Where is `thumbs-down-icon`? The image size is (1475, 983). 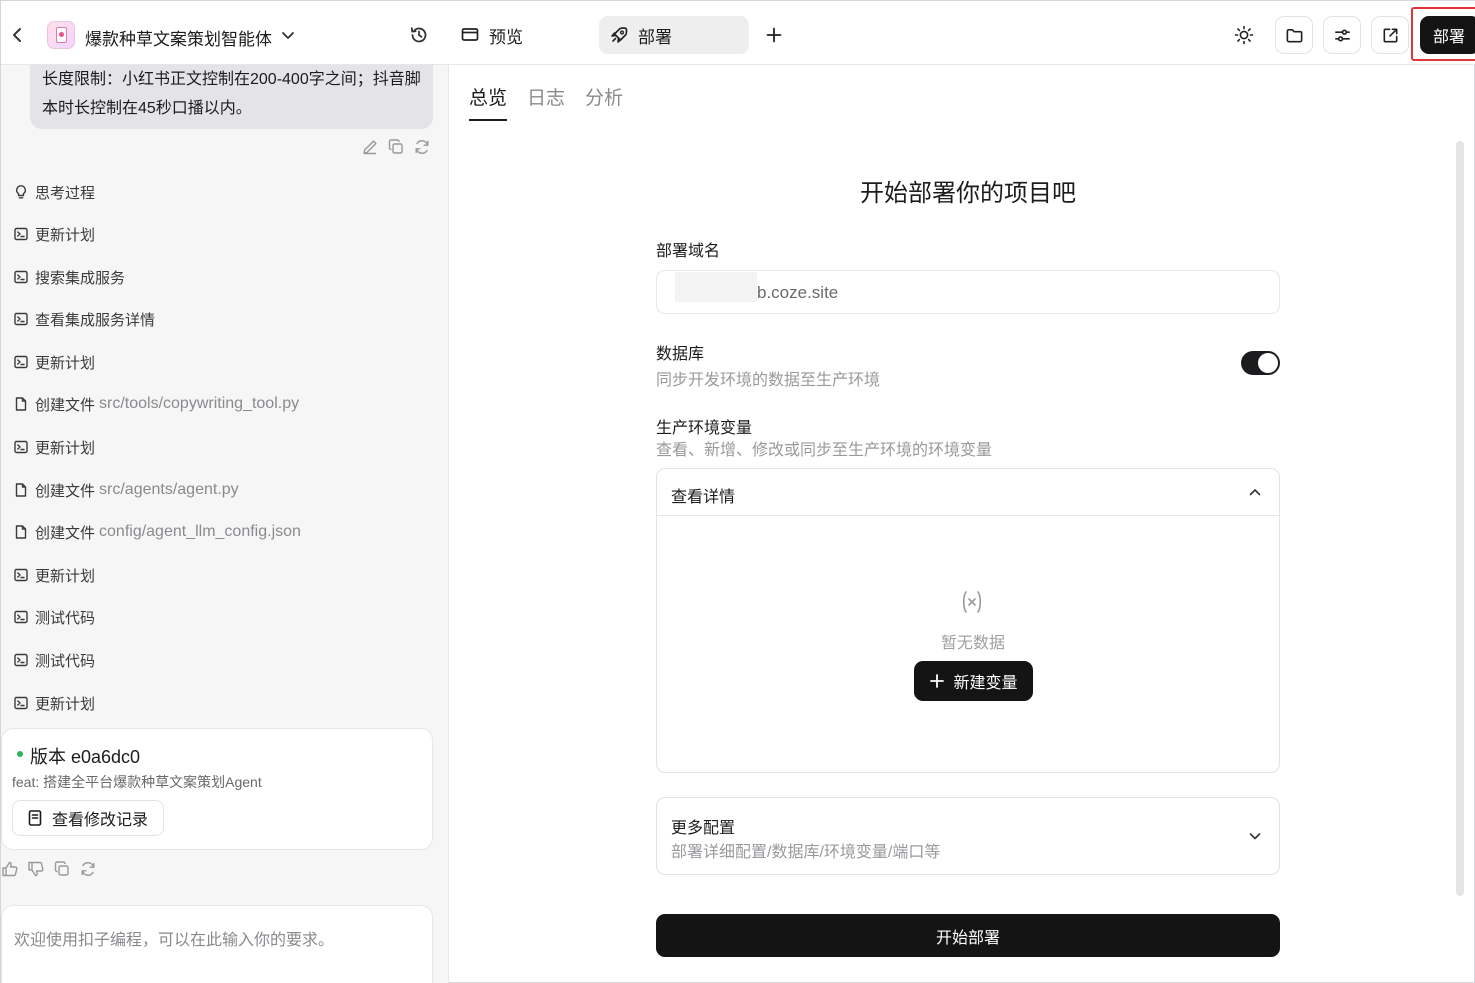 thumbs-down-icon is located at coordinates (36, 869).